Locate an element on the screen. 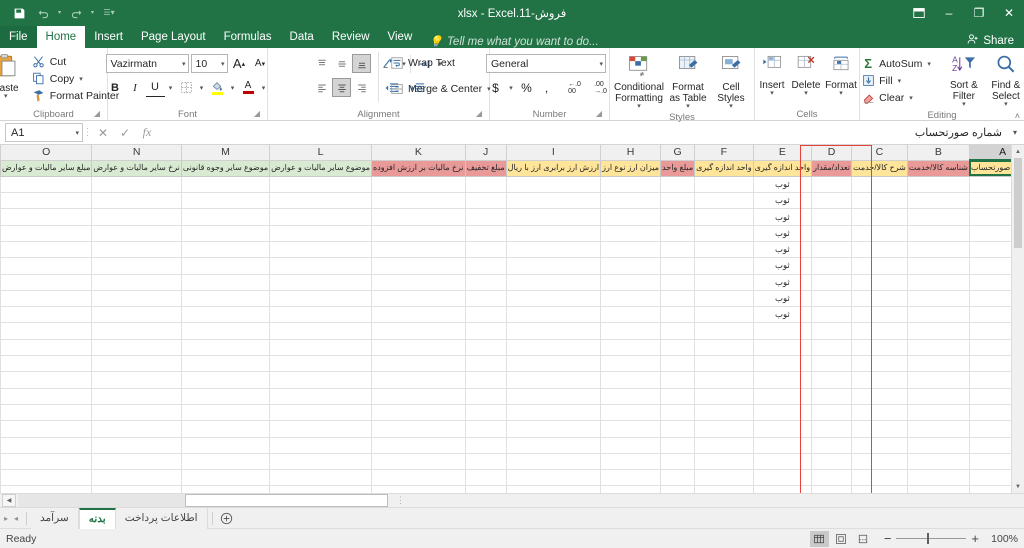 The image size is (1024, 548). cell-H1: میزان ارز نوع ارز is located at coordinates (631, 168).